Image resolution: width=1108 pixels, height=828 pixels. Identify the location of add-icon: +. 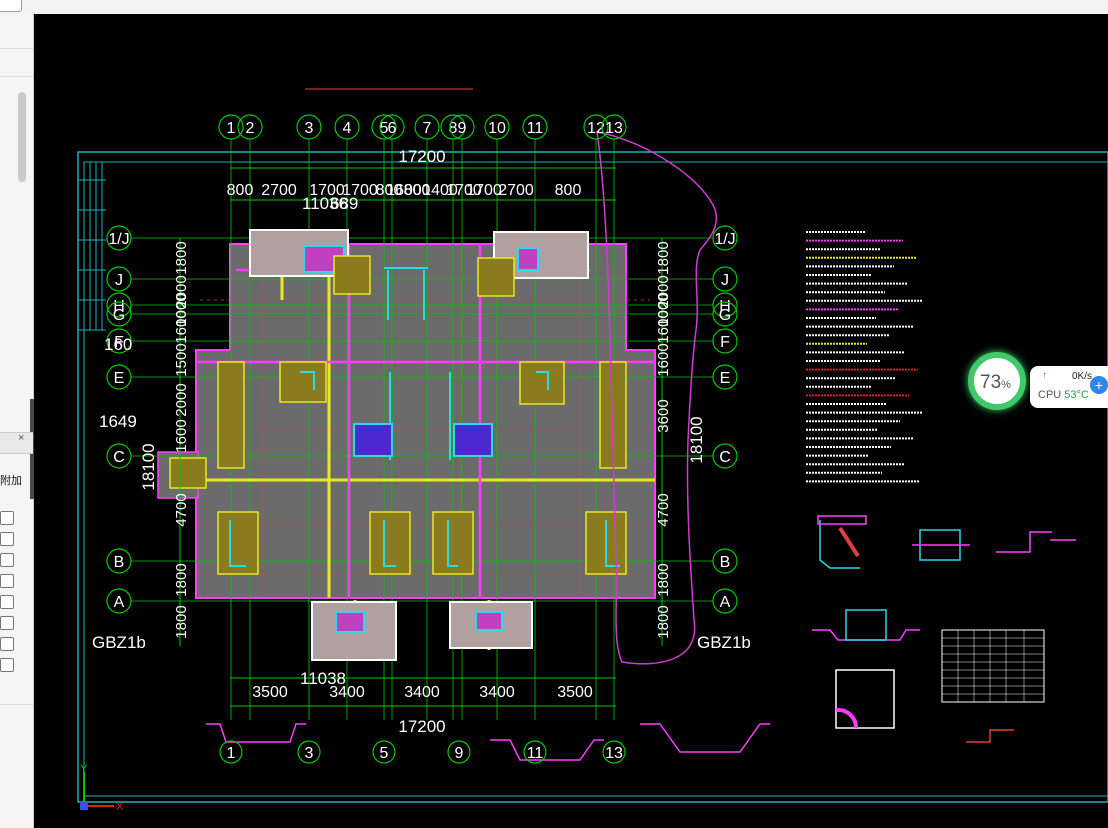
(1099, 385).